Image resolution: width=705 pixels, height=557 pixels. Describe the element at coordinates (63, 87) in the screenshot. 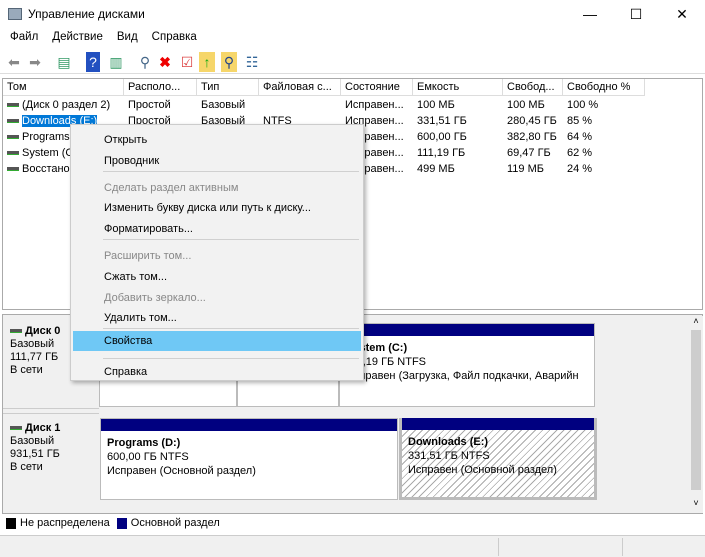

I see `column-header: Том` at that location.